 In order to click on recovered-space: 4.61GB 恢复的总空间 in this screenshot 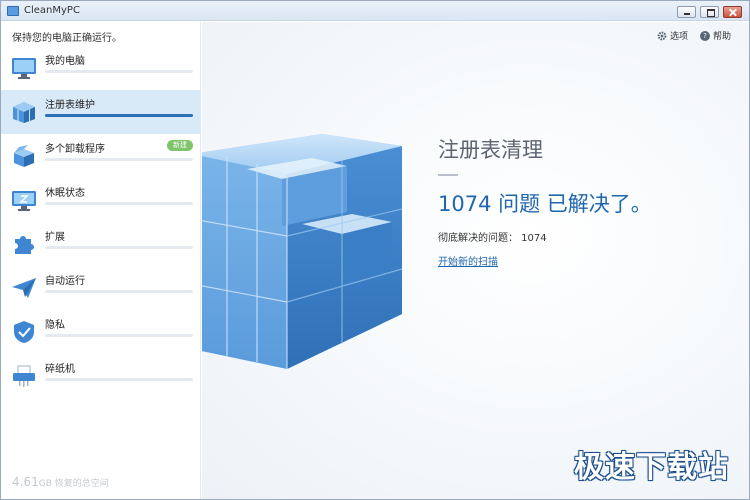, I will do `click(60, 482)`.